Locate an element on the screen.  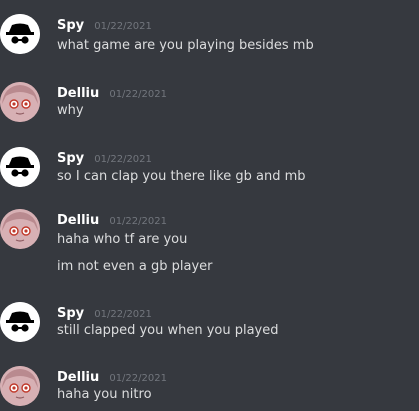
message-text: im not even a gb player is located at coordinates (135, 266).